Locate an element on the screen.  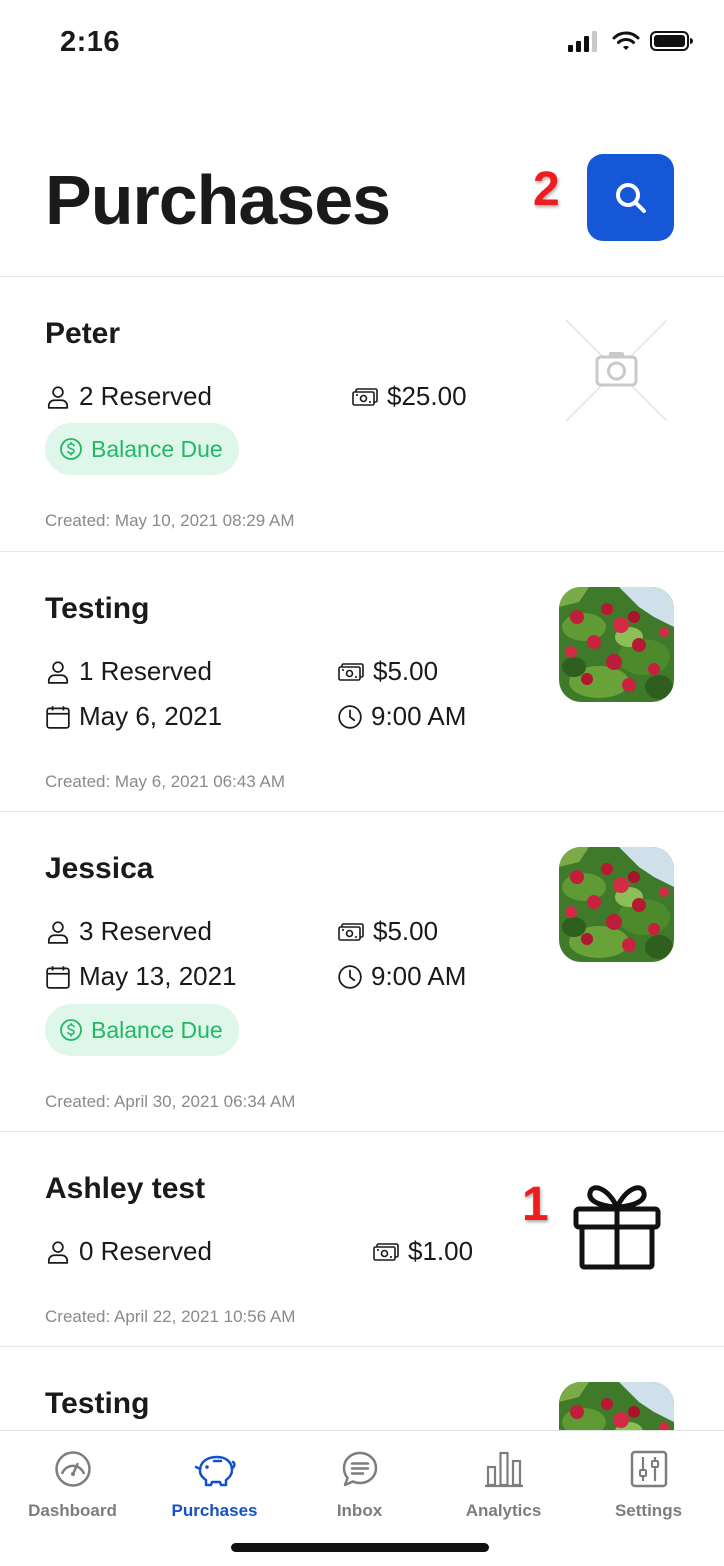
reserved-count: 2 Reserved is located at coordinates (128, 396).